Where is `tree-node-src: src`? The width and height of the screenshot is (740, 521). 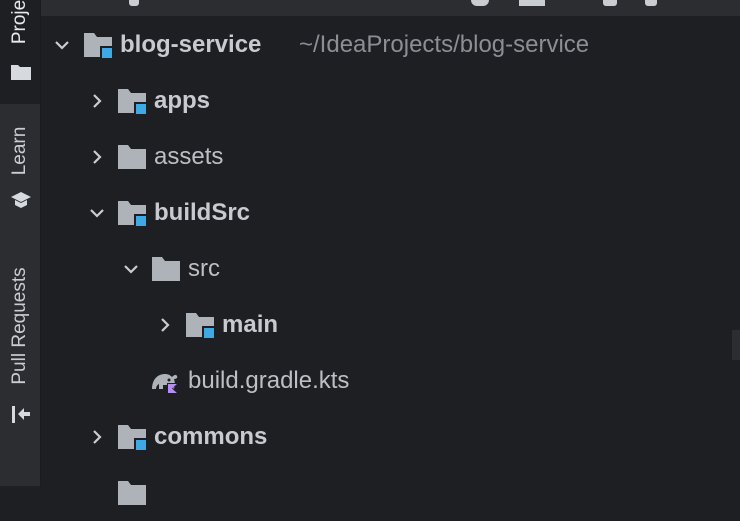 tree-node-src: src is located at coordinates (390, 269).